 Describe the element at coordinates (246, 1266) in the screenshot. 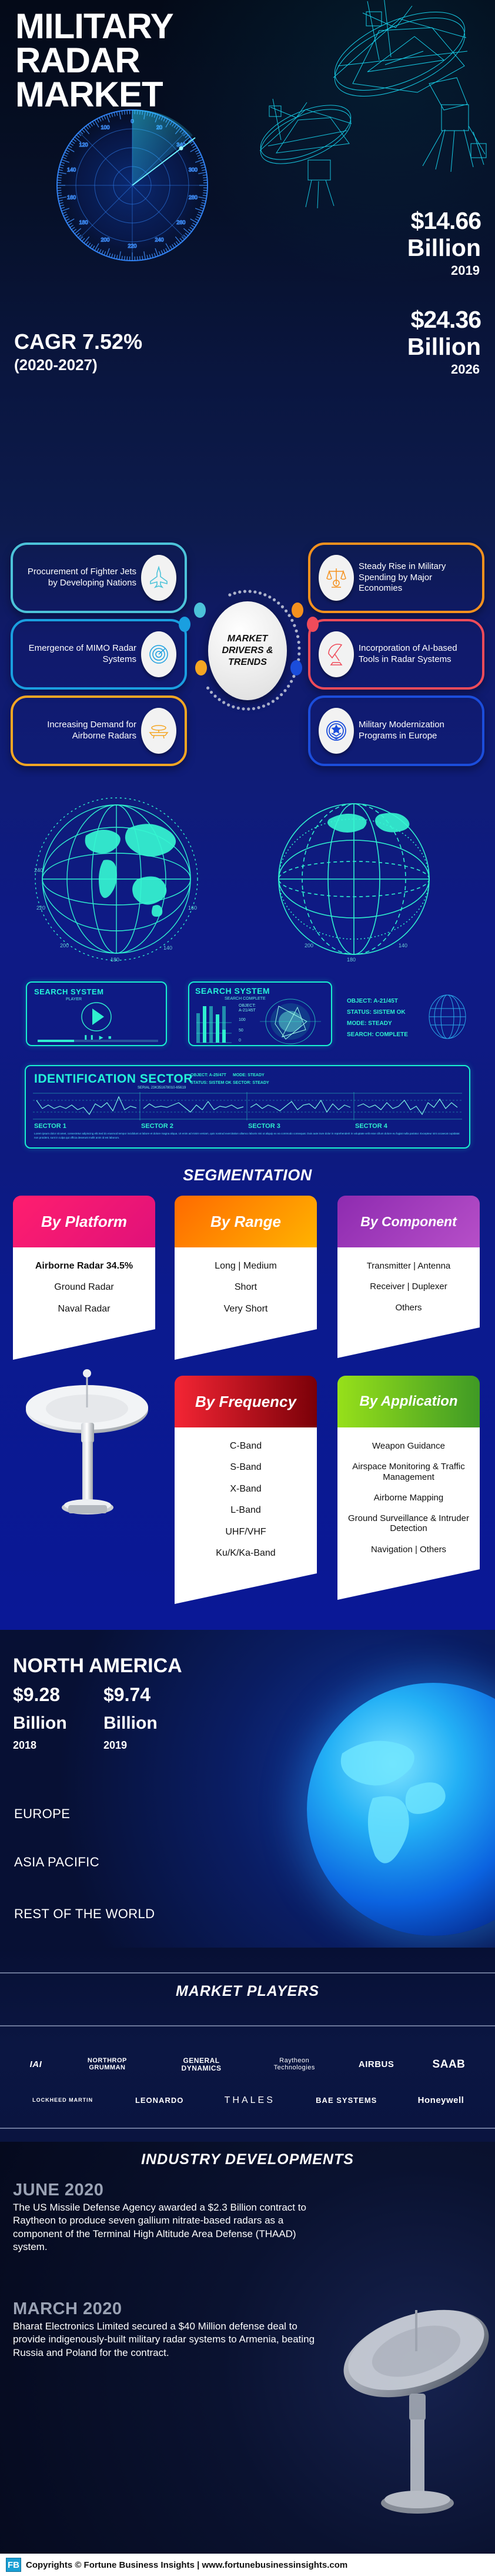

I see `segment-item: Long | Medium` at that location.